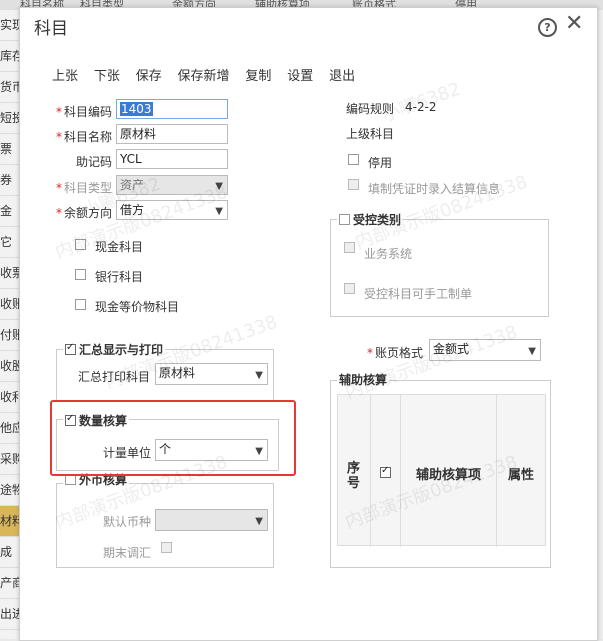 The width and height of the screenshot is (603, 641). What do you see at coordinates (354, 476) in the screenshot?
I see `aux-header-seq: 序号` at bounding box center [354, 476].